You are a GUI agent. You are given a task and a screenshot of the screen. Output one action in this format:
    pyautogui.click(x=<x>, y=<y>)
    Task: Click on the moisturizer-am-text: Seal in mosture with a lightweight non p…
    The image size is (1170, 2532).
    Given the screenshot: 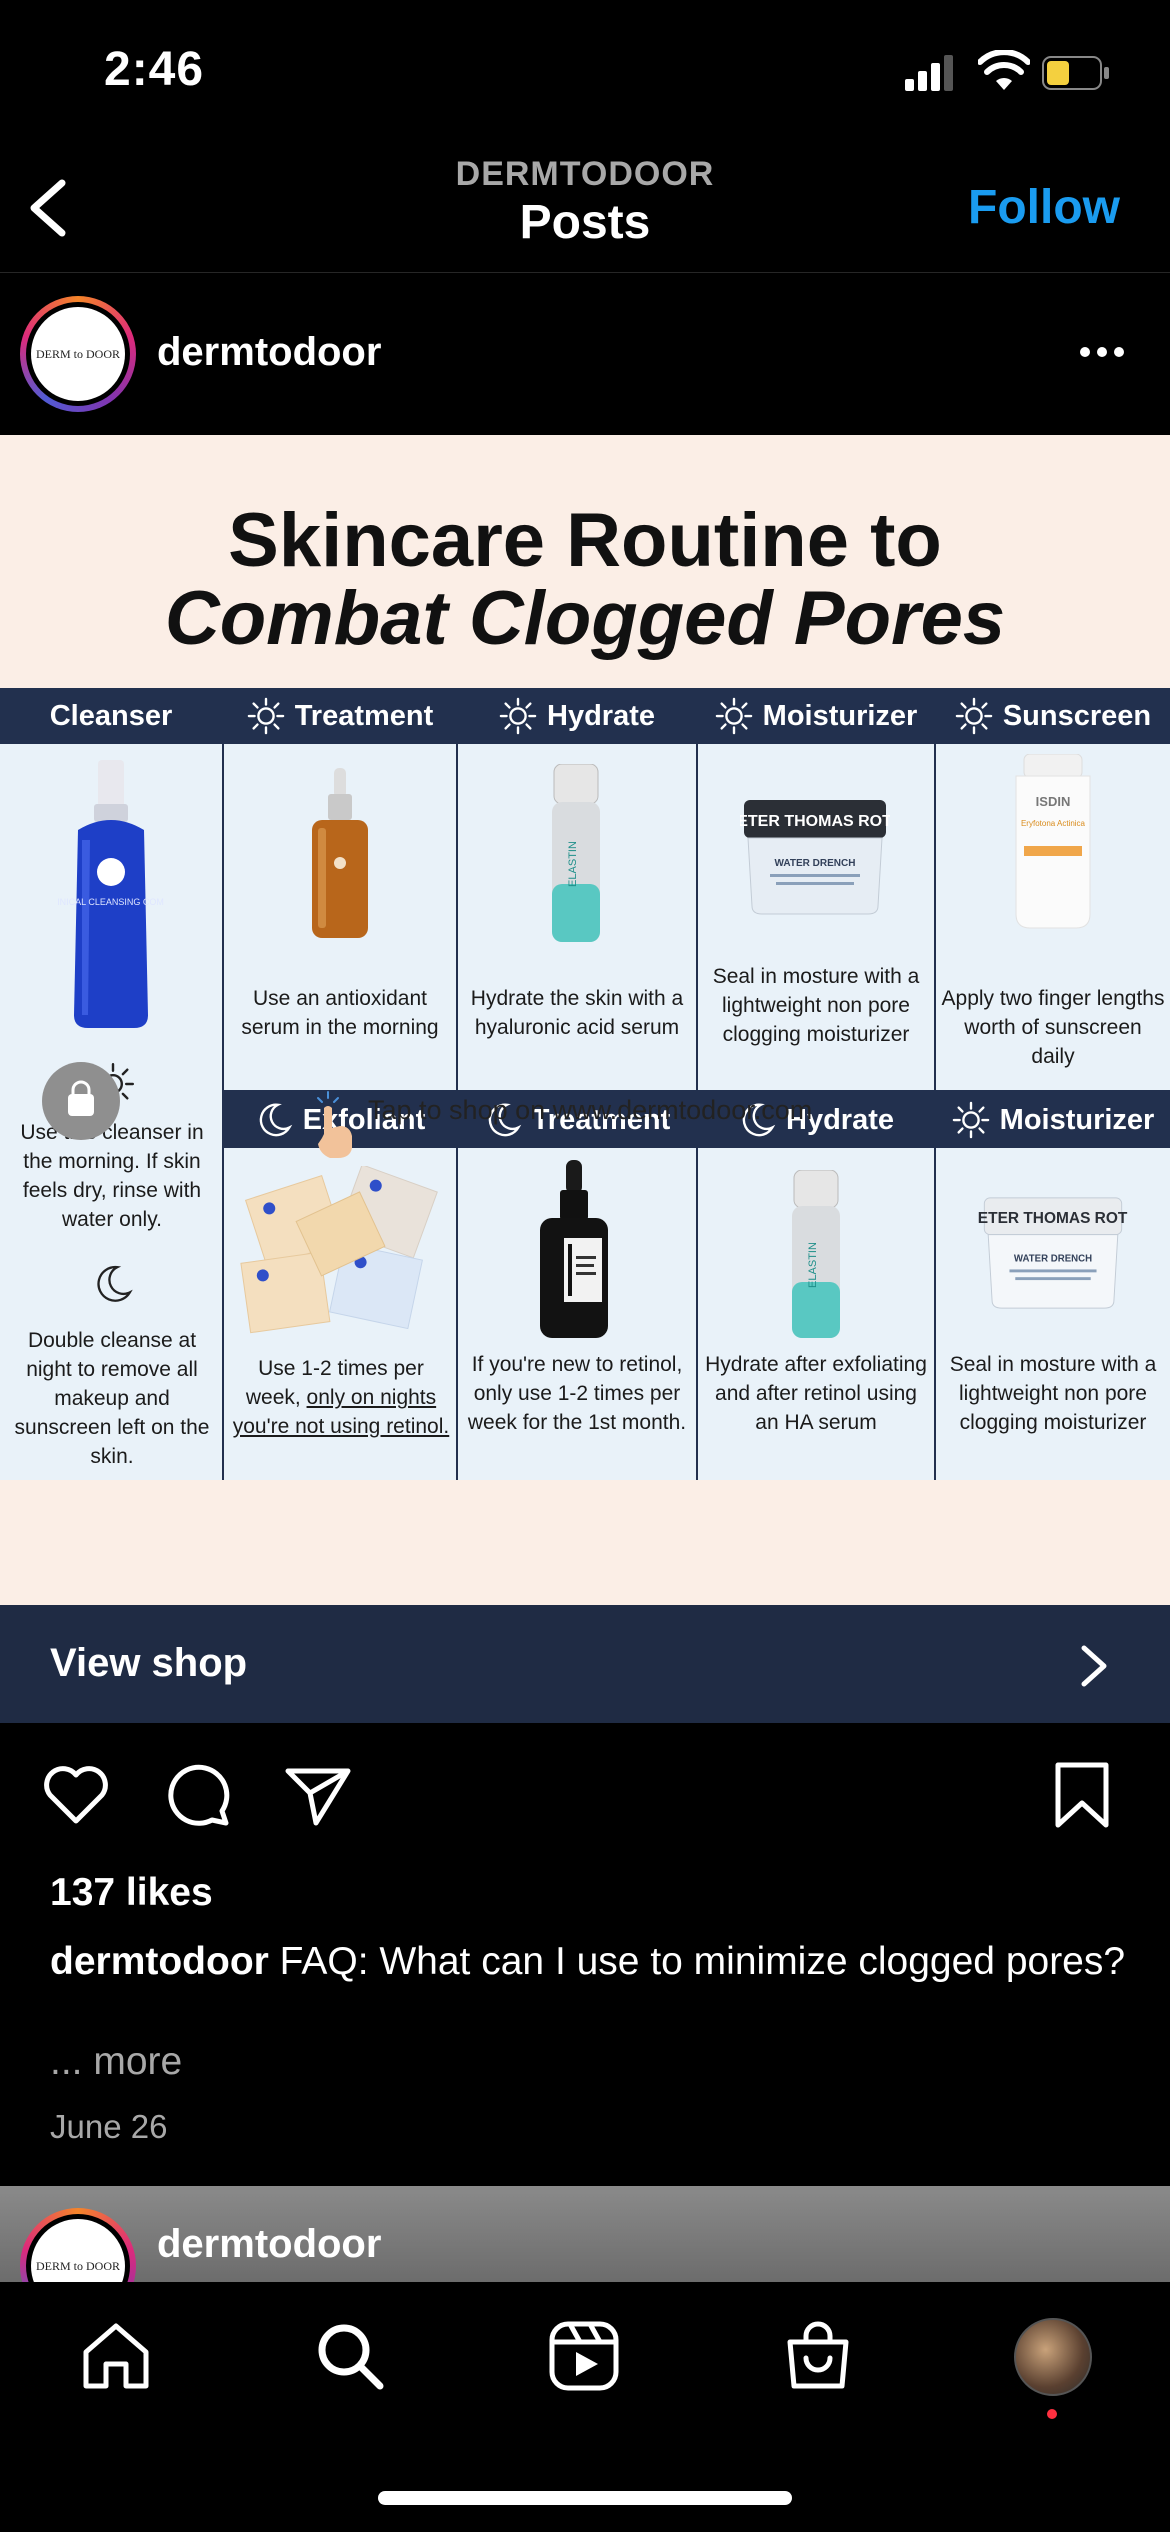 What is the action you would take?
    pyautogui.click(x=816, y=1005)
    